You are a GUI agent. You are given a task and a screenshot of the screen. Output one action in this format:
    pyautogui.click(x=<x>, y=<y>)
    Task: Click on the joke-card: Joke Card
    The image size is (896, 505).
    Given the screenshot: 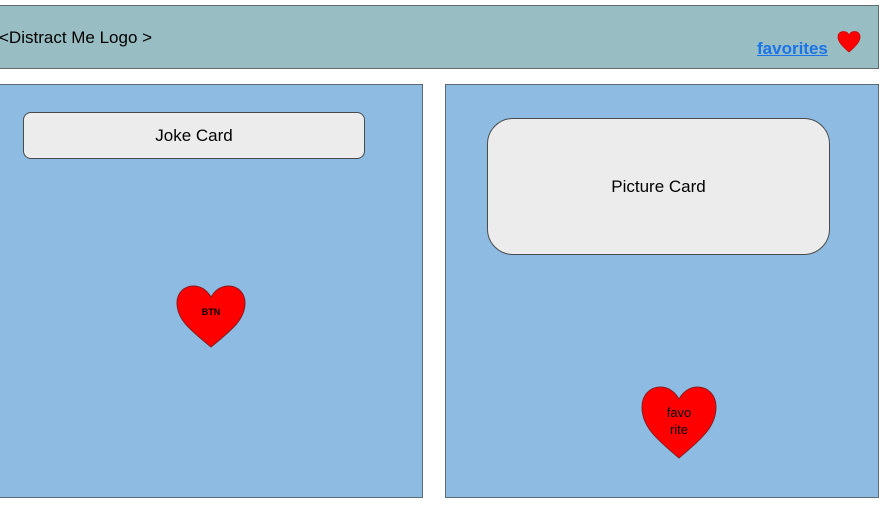 What is the action you would take?
    pyautogui.click(x=194, y=135)
    